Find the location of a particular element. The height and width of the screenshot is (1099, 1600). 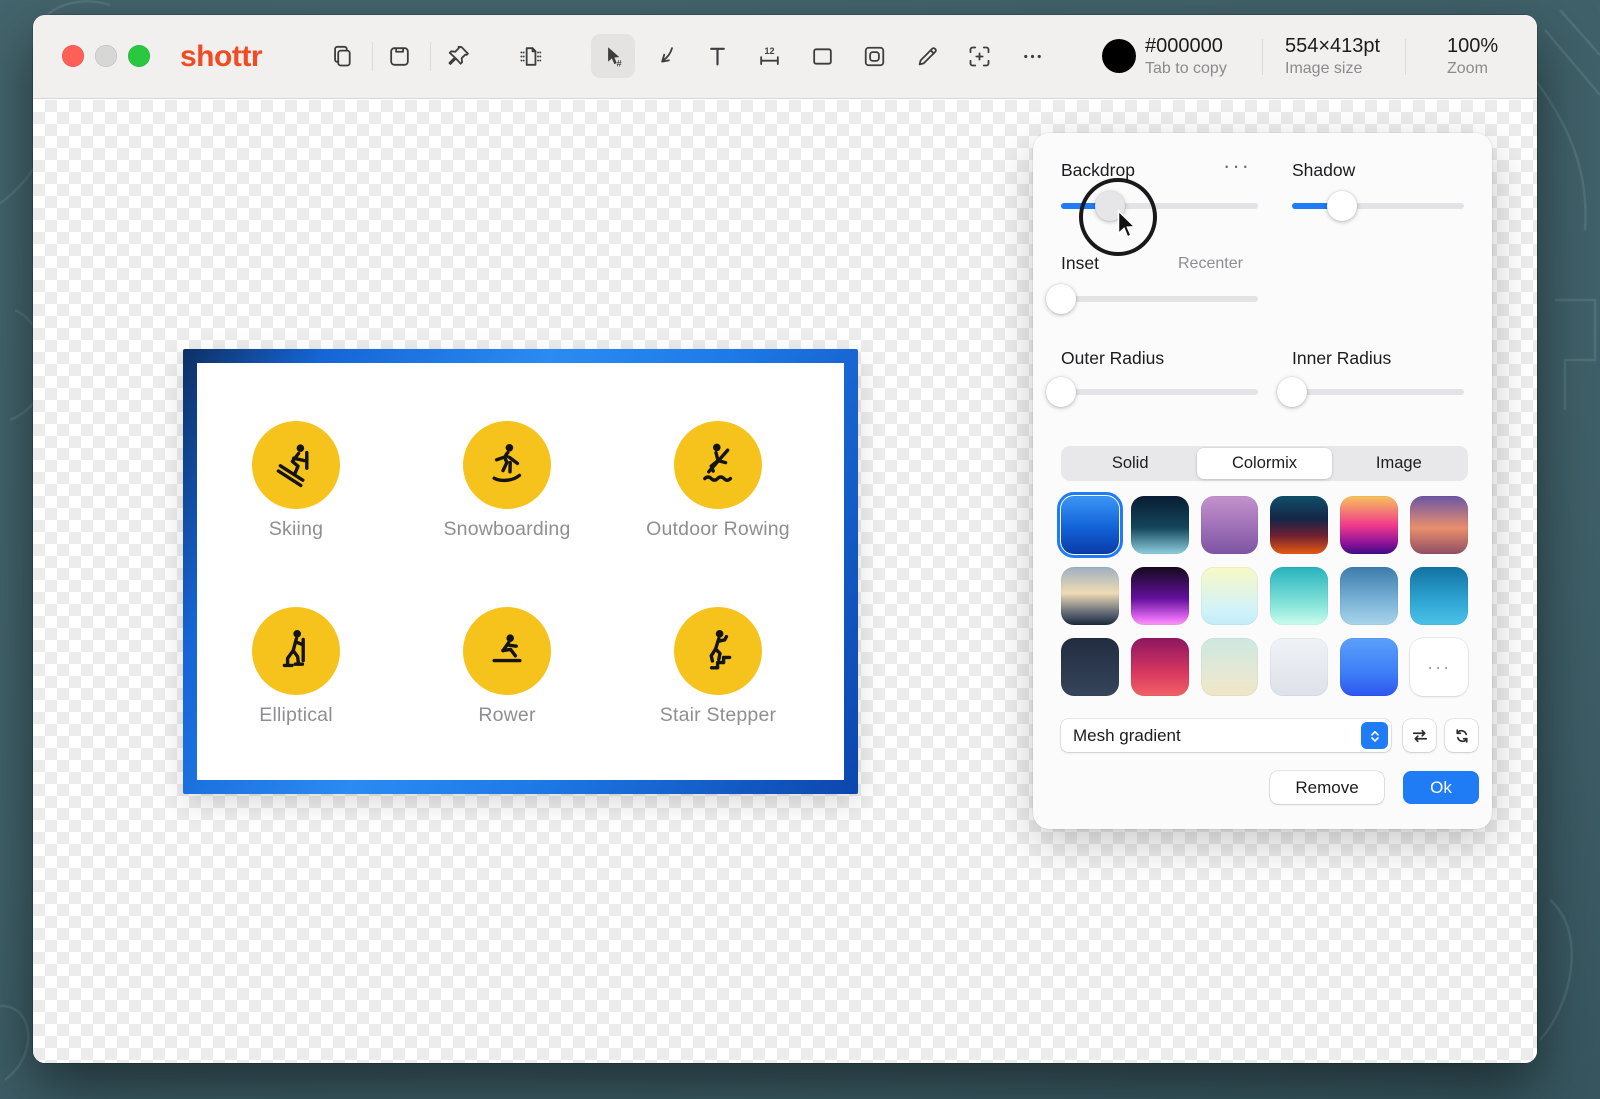

activity-tile-snowboarding: Snowboarding is located at coordinates (507, 481).